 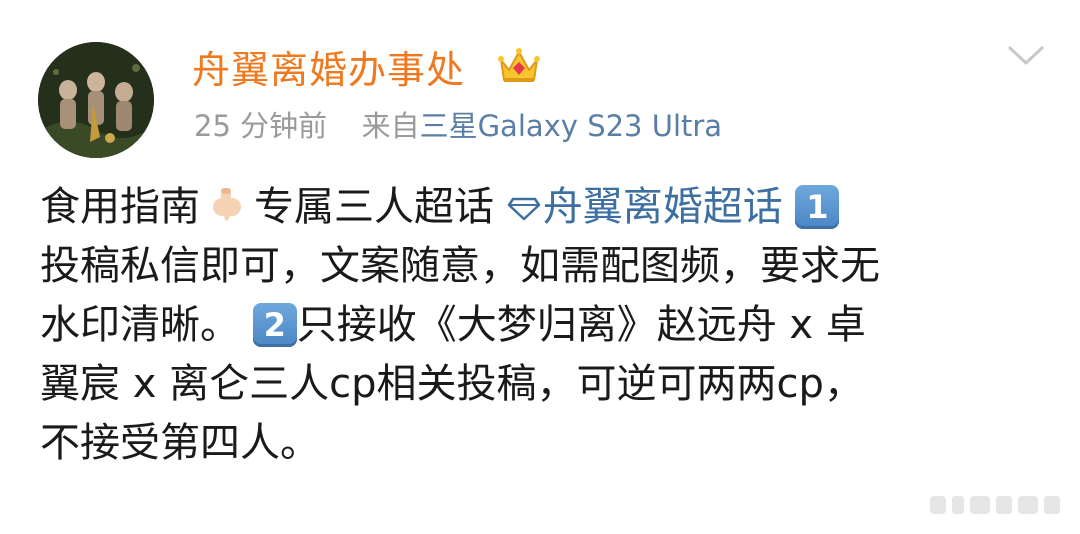 What do you see at coordinates (1026, 55) in the screenshot?
I see `chevron-down-icon` at bounding box center [1026, 55].